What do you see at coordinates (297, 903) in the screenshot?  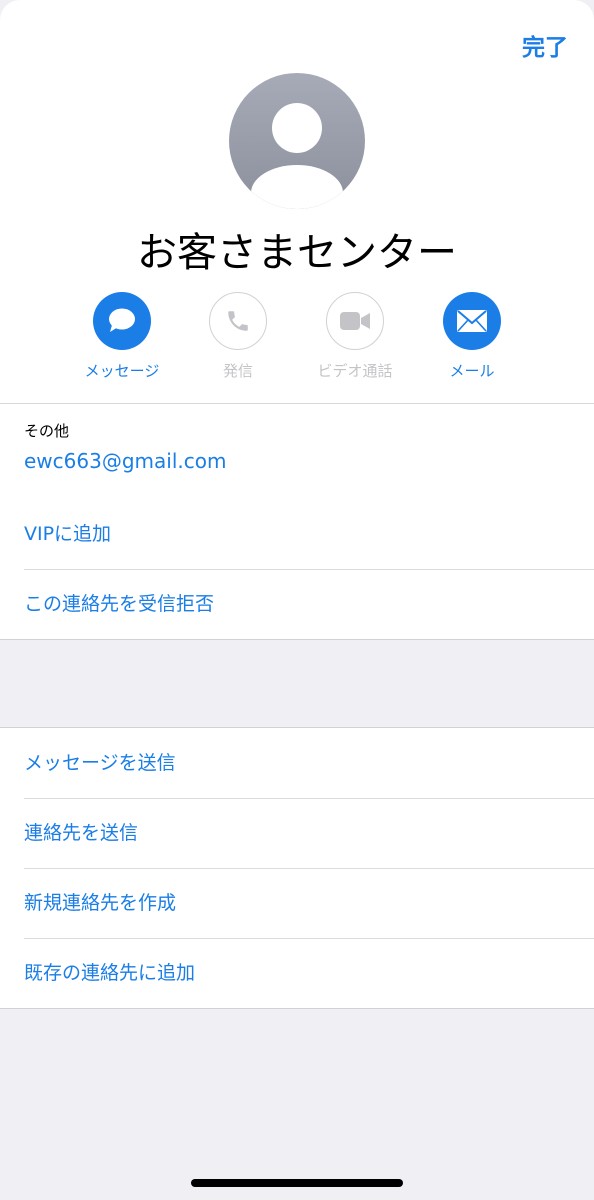 I see `create-new-contact-button: 新規連絡先を作成` at bounding box center [297, 903].